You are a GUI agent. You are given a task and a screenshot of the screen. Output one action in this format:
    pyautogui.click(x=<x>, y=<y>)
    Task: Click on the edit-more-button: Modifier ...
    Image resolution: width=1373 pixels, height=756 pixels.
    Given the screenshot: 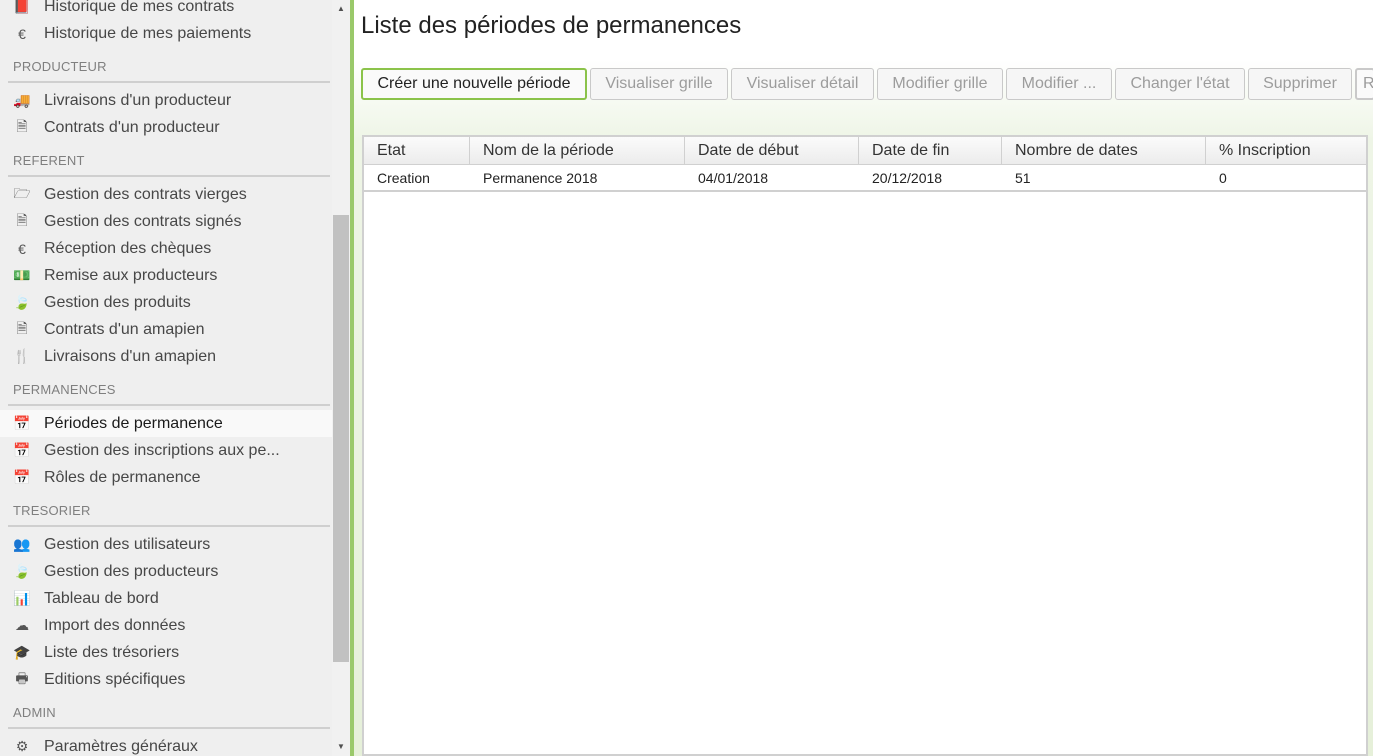 What is the action you would take?
    pyautogui.click(x=1059, y=84)
    